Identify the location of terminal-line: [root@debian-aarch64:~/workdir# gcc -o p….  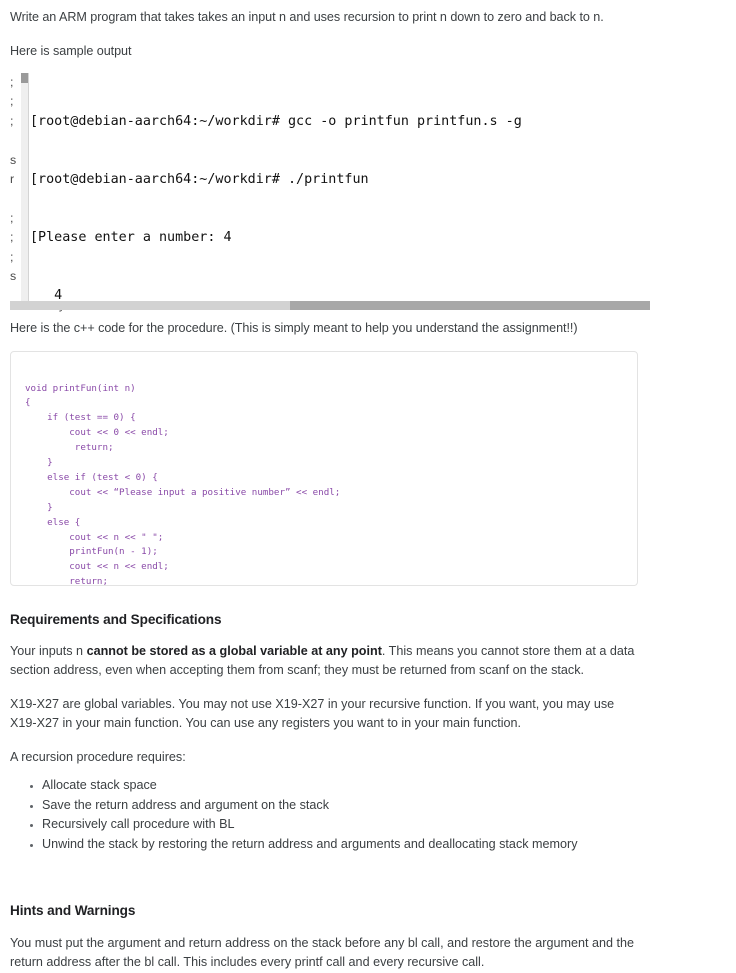
(276, 121).